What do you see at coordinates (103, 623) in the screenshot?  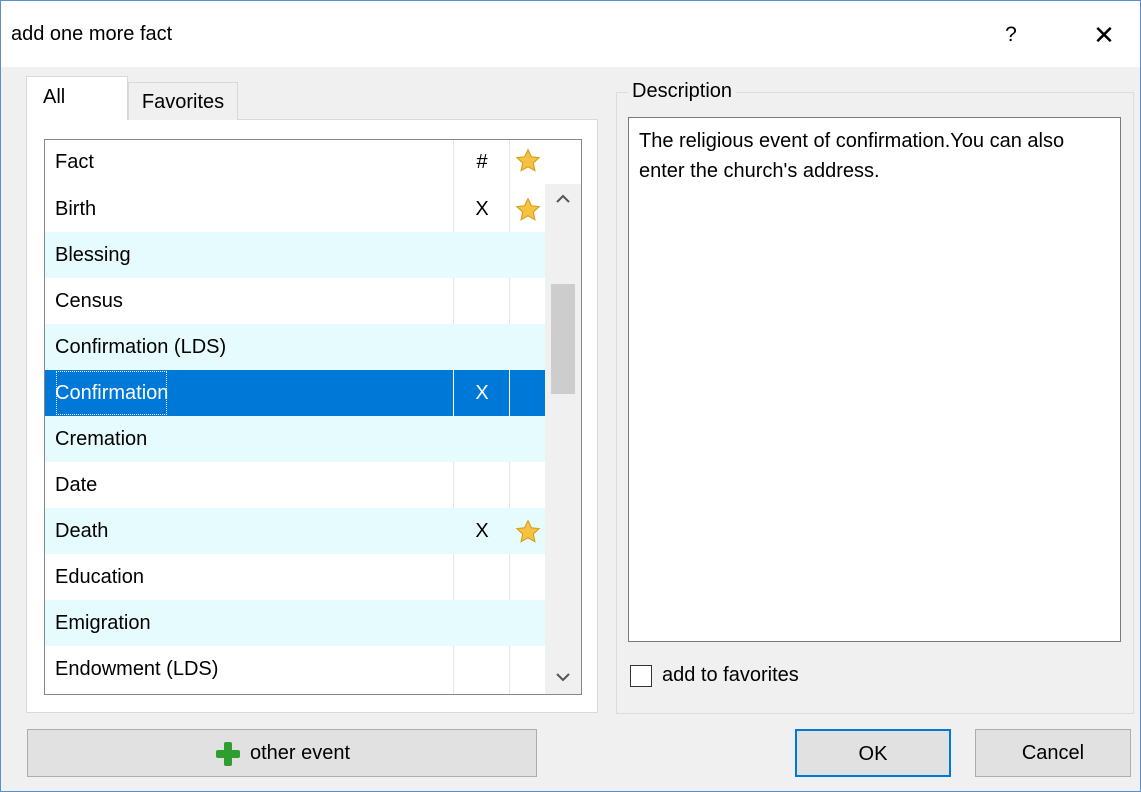 I see `fact-name: Emigration` at bounding box center [103, 623].